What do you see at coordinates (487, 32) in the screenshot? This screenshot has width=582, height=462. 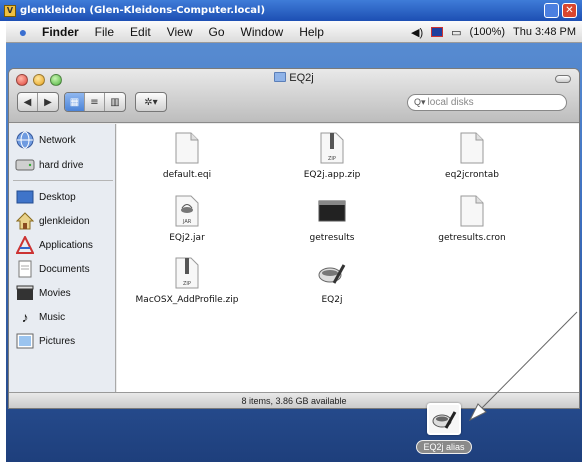 I see `battery-text: (100%)` at bounding box center [487, 32].